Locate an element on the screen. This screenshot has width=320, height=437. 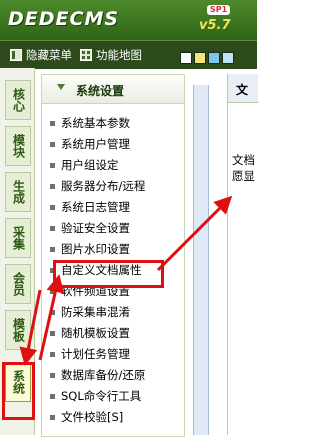
arrow-from-content is located at coordinates (194, 233).